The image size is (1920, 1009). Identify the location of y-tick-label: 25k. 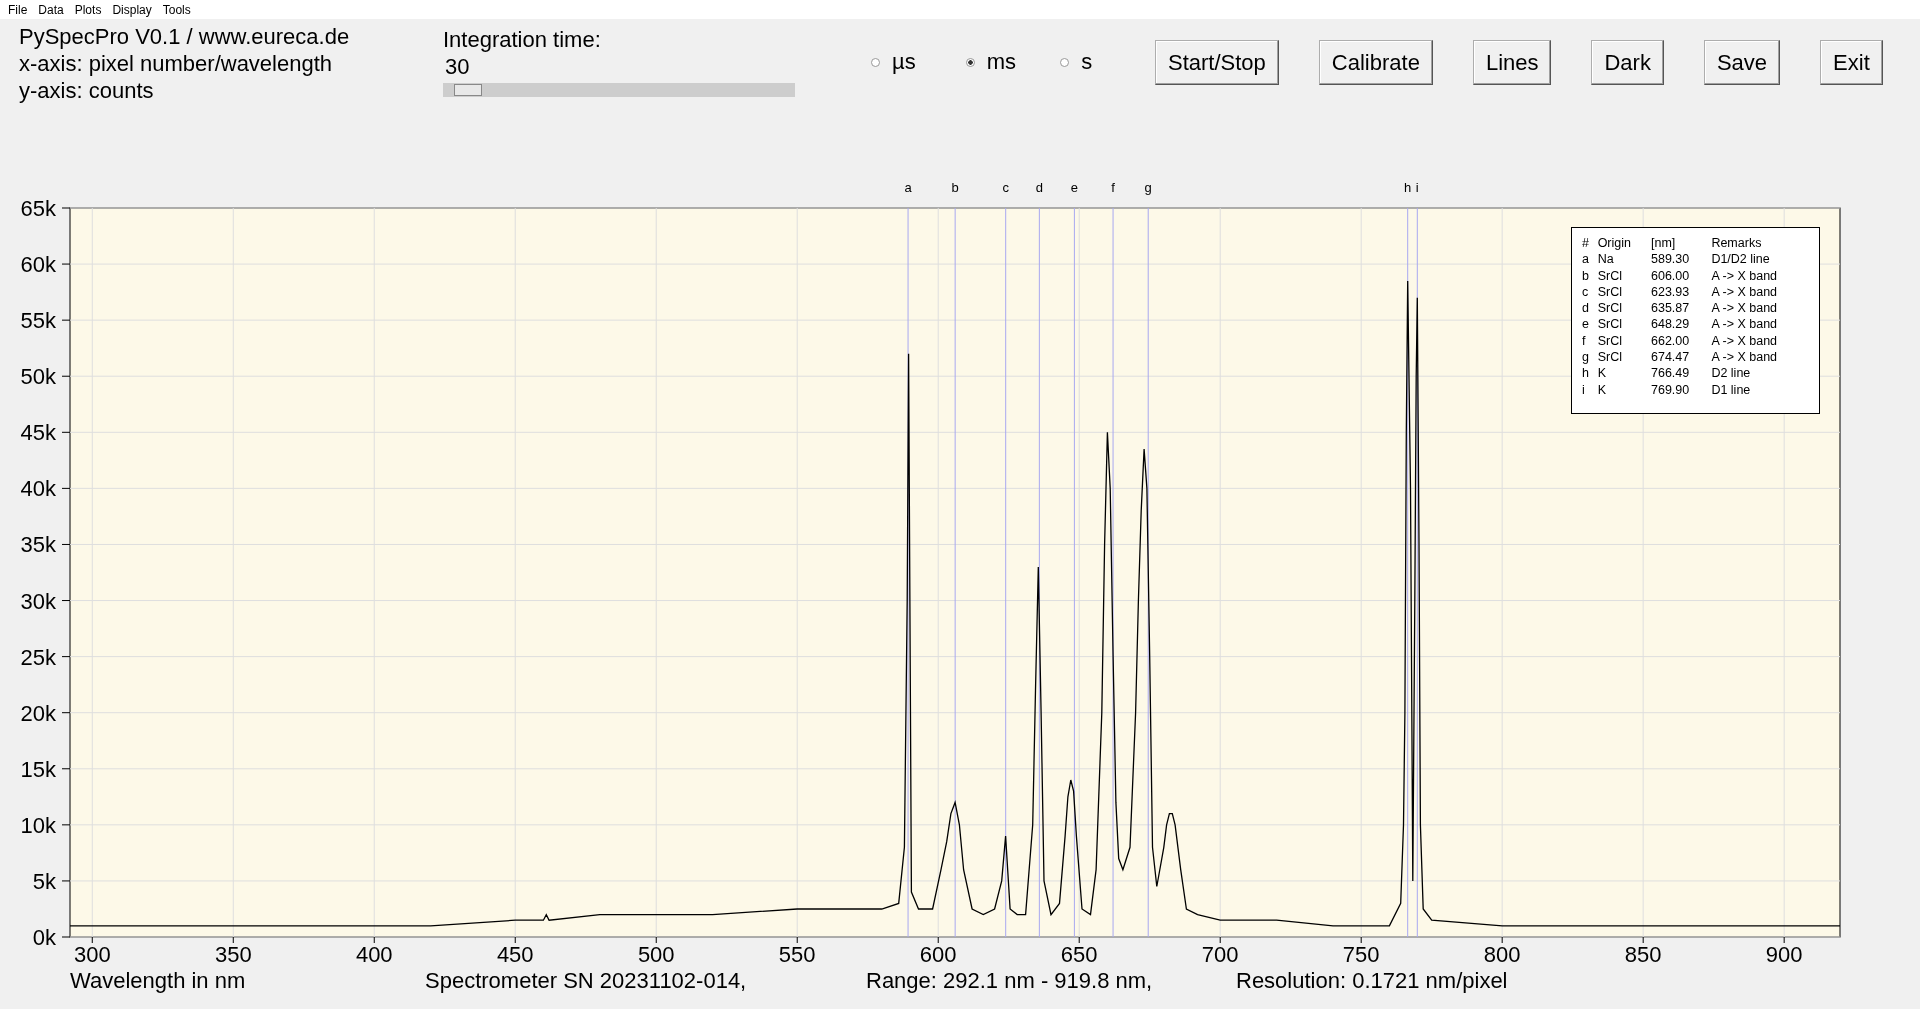
(38, 657).